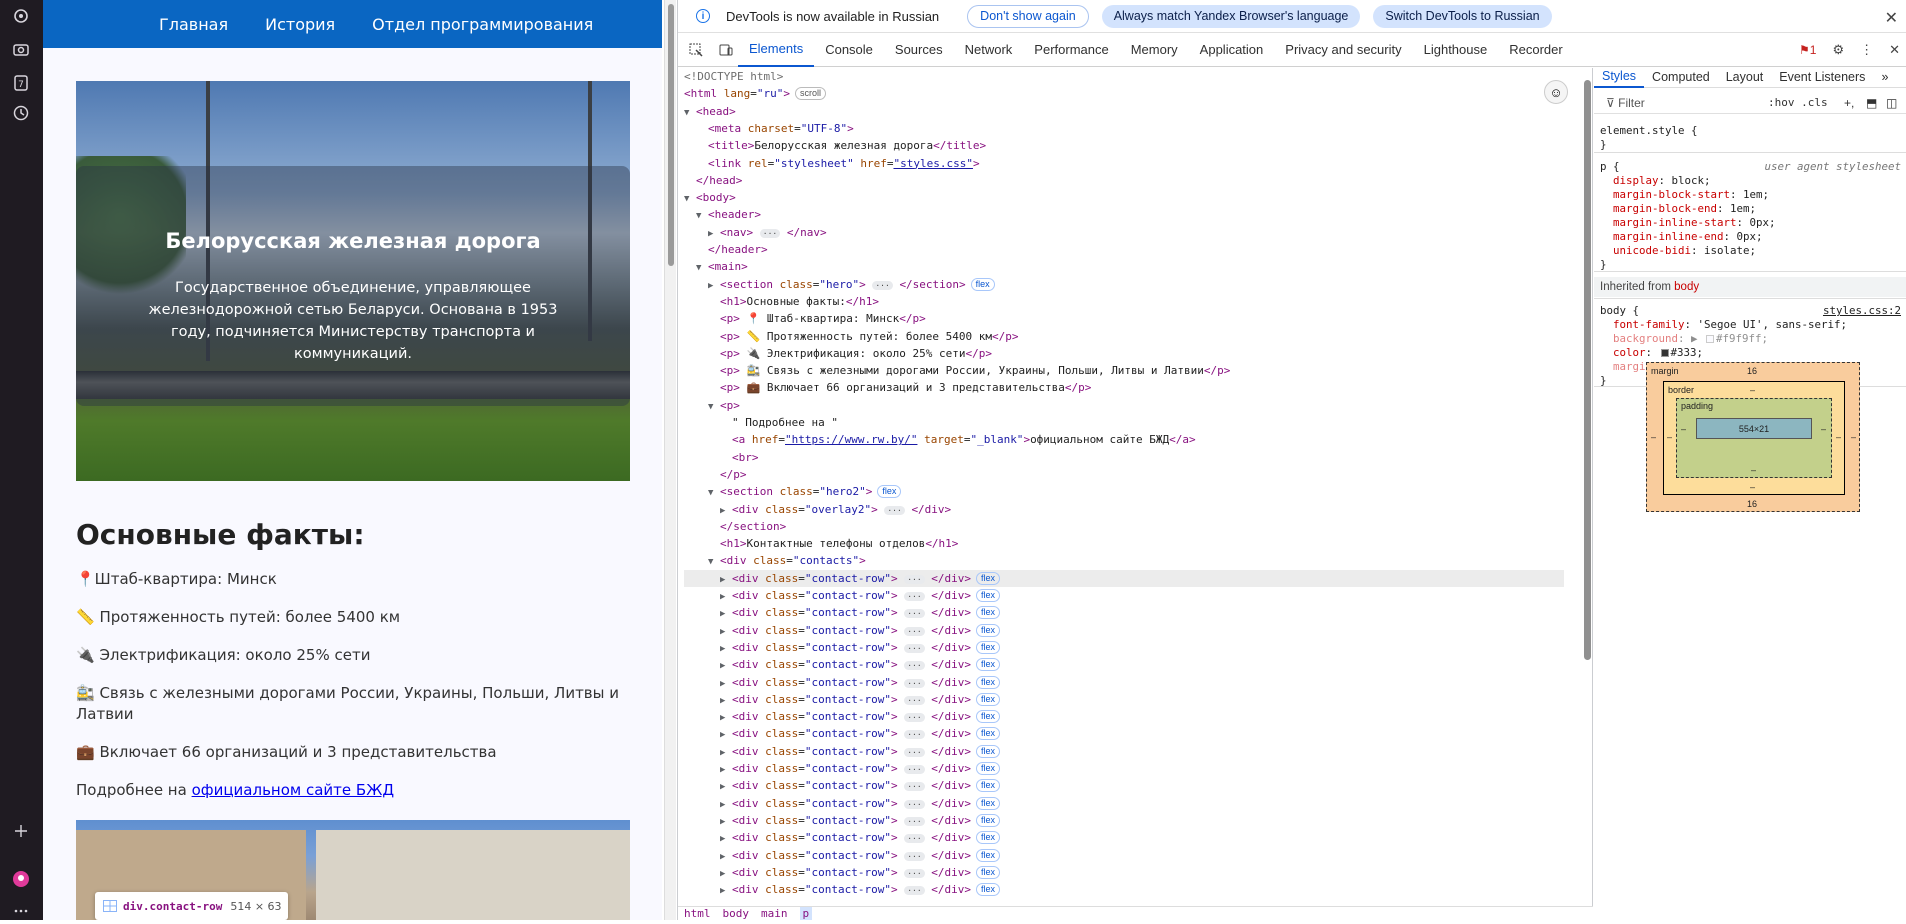 The width and height of the screenshot is (1906, 924). Describe the element at coordinates (1456, 50) in the screenshot. I see `tab-lighthouse: Lighthouse` at that location.